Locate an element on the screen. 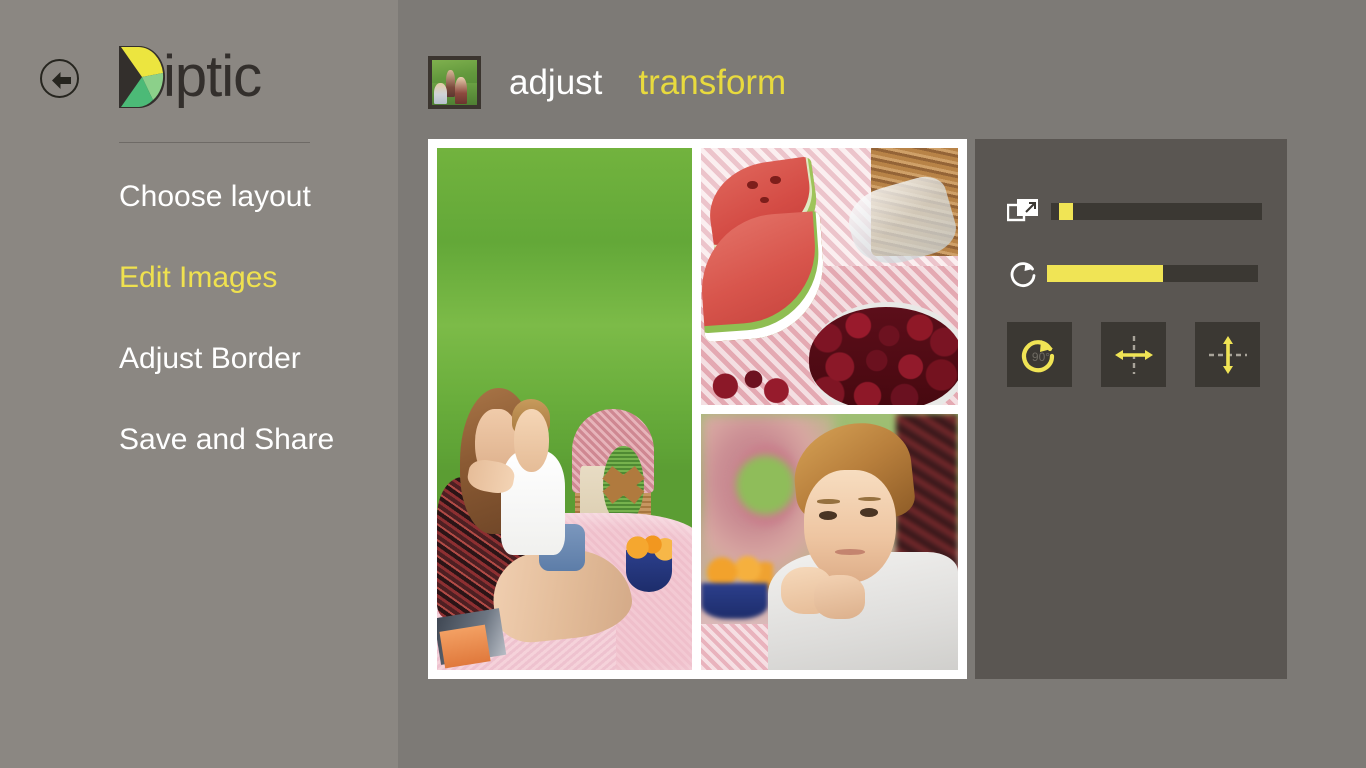 This screenshot has width=1366, height=768. back-button is located at coordinates (59, 78).